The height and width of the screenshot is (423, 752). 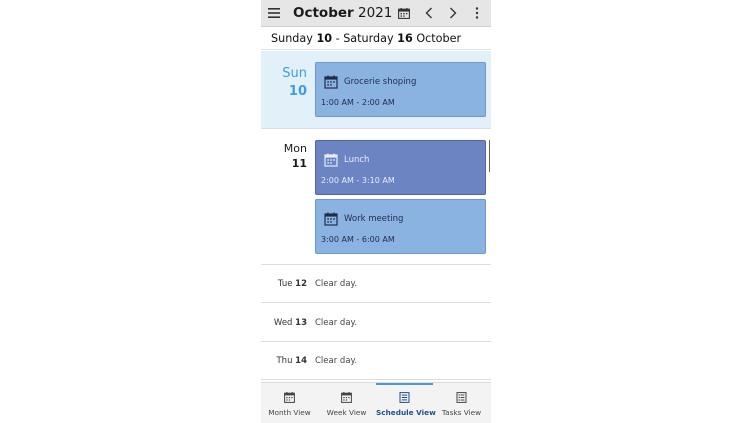 I want to click on day-number: 14, so click(x=301, y=361).